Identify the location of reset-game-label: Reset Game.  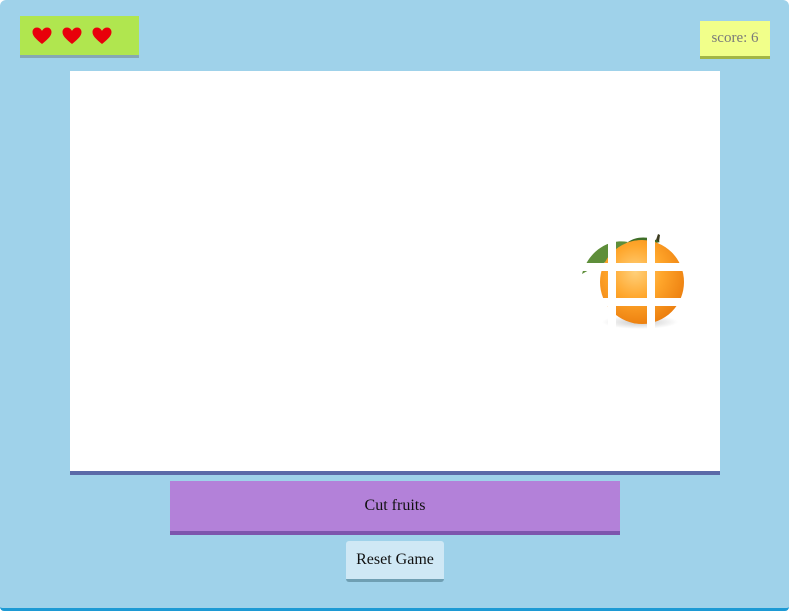
(395, 559).